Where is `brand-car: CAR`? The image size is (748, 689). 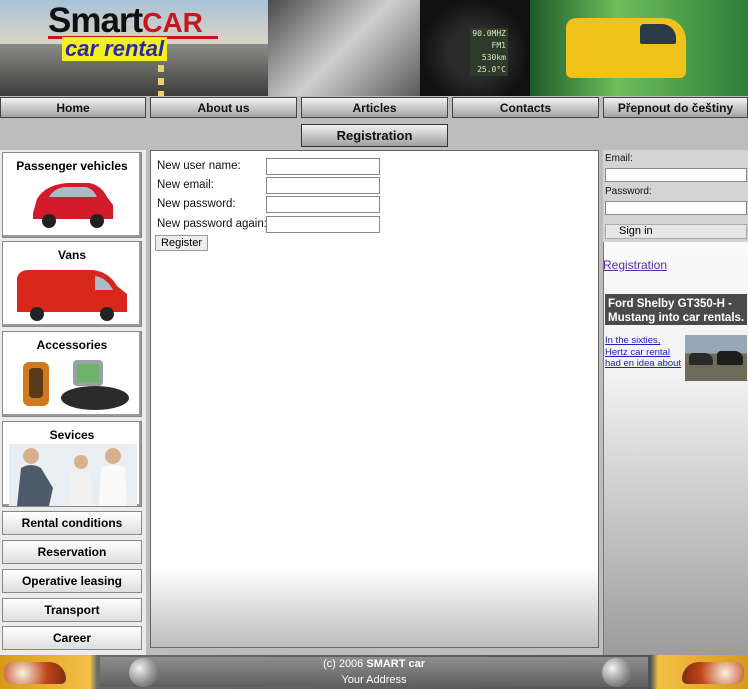
brand-car: CAR is located at coordinates (172, 22).